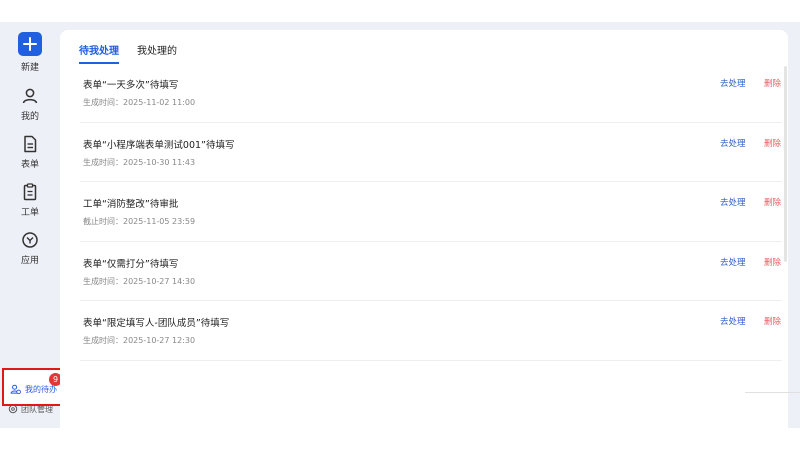  Describe the element at coordinates (41, 389) in the screenshot. I see `sidebar-item-label: 我的待办` at that location.